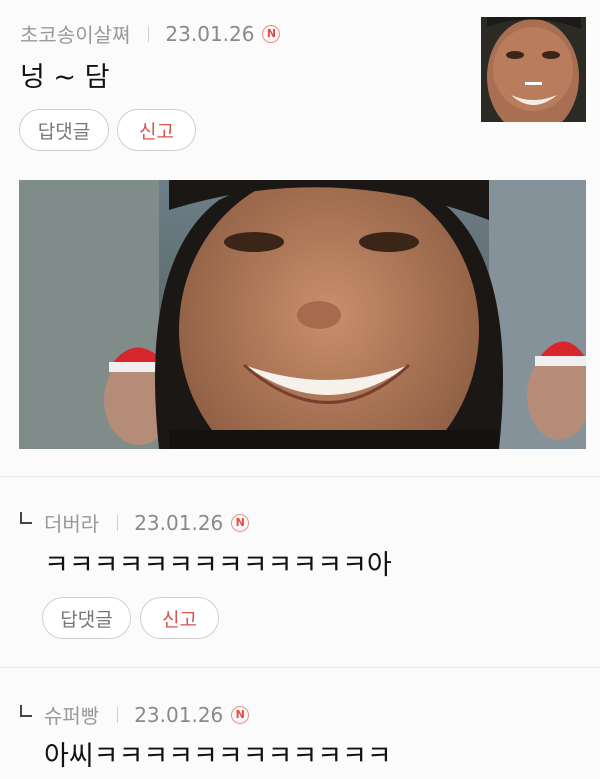  What do you see at coordinates (71, 714) in the screenshot?
I see `author-name: 슈퍼빵` at bounding box center [71, 714].